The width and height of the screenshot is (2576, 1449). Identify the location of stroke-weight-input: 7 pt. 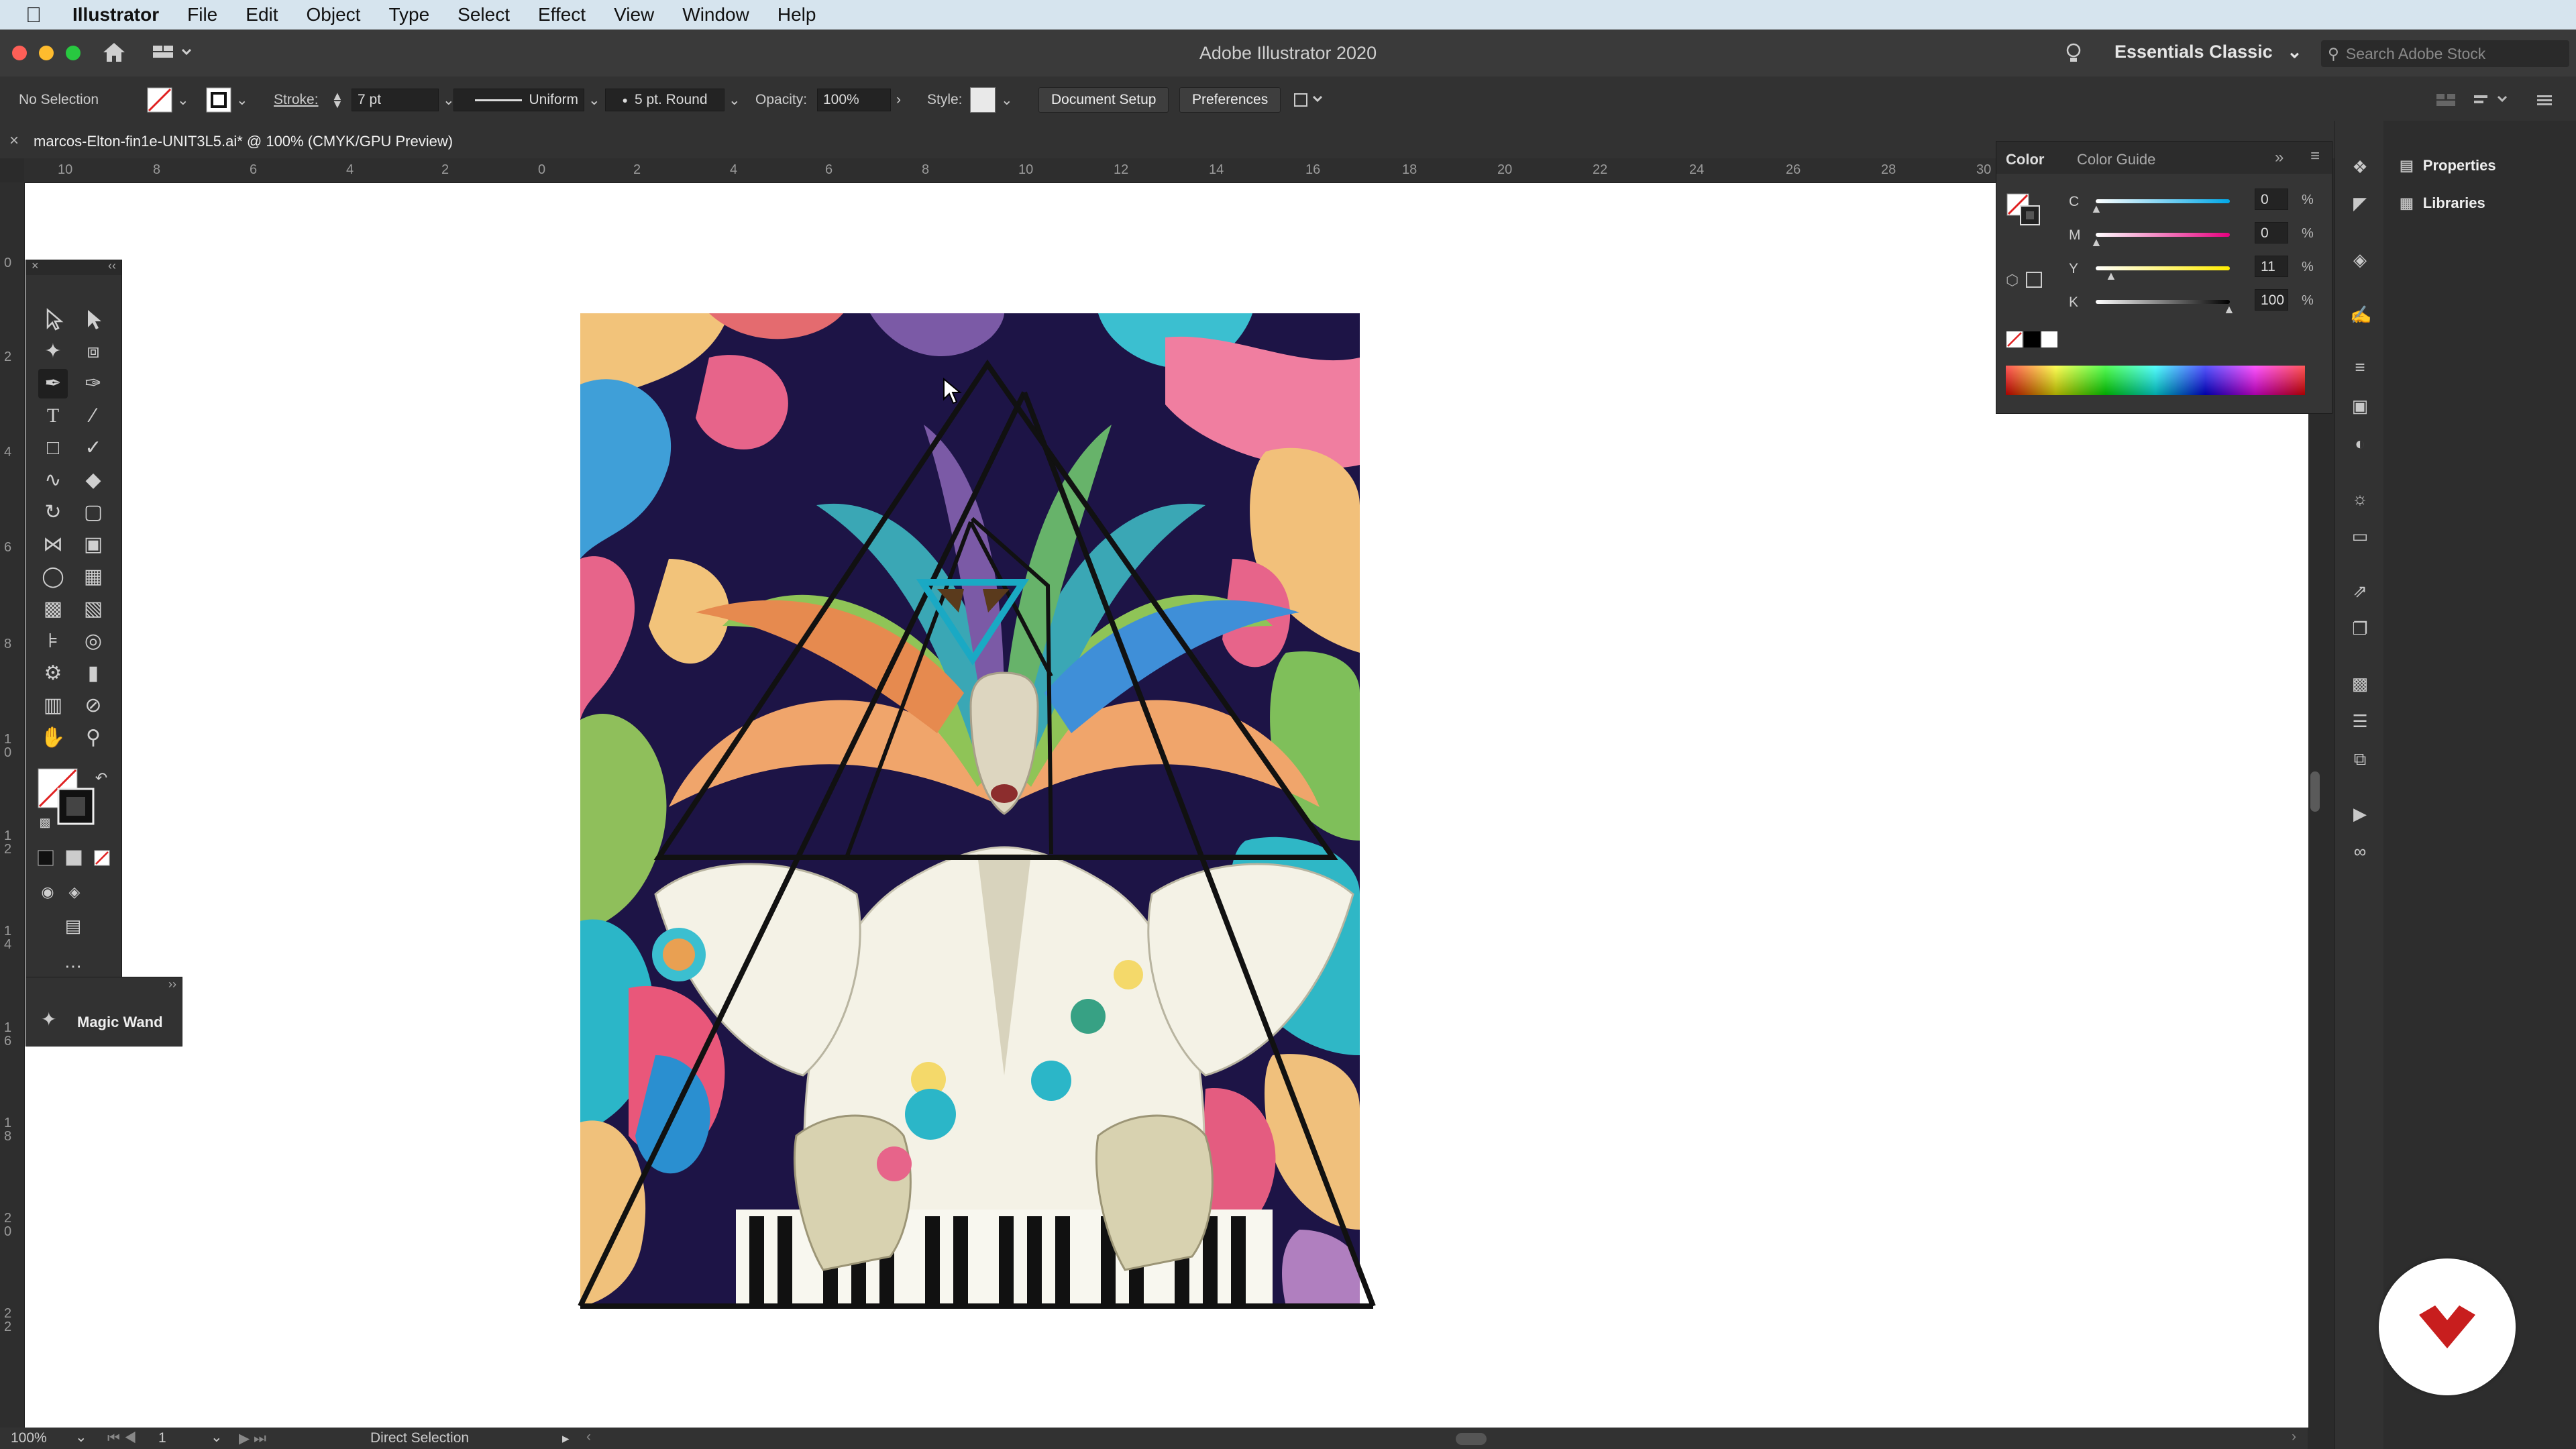
(395, 100).